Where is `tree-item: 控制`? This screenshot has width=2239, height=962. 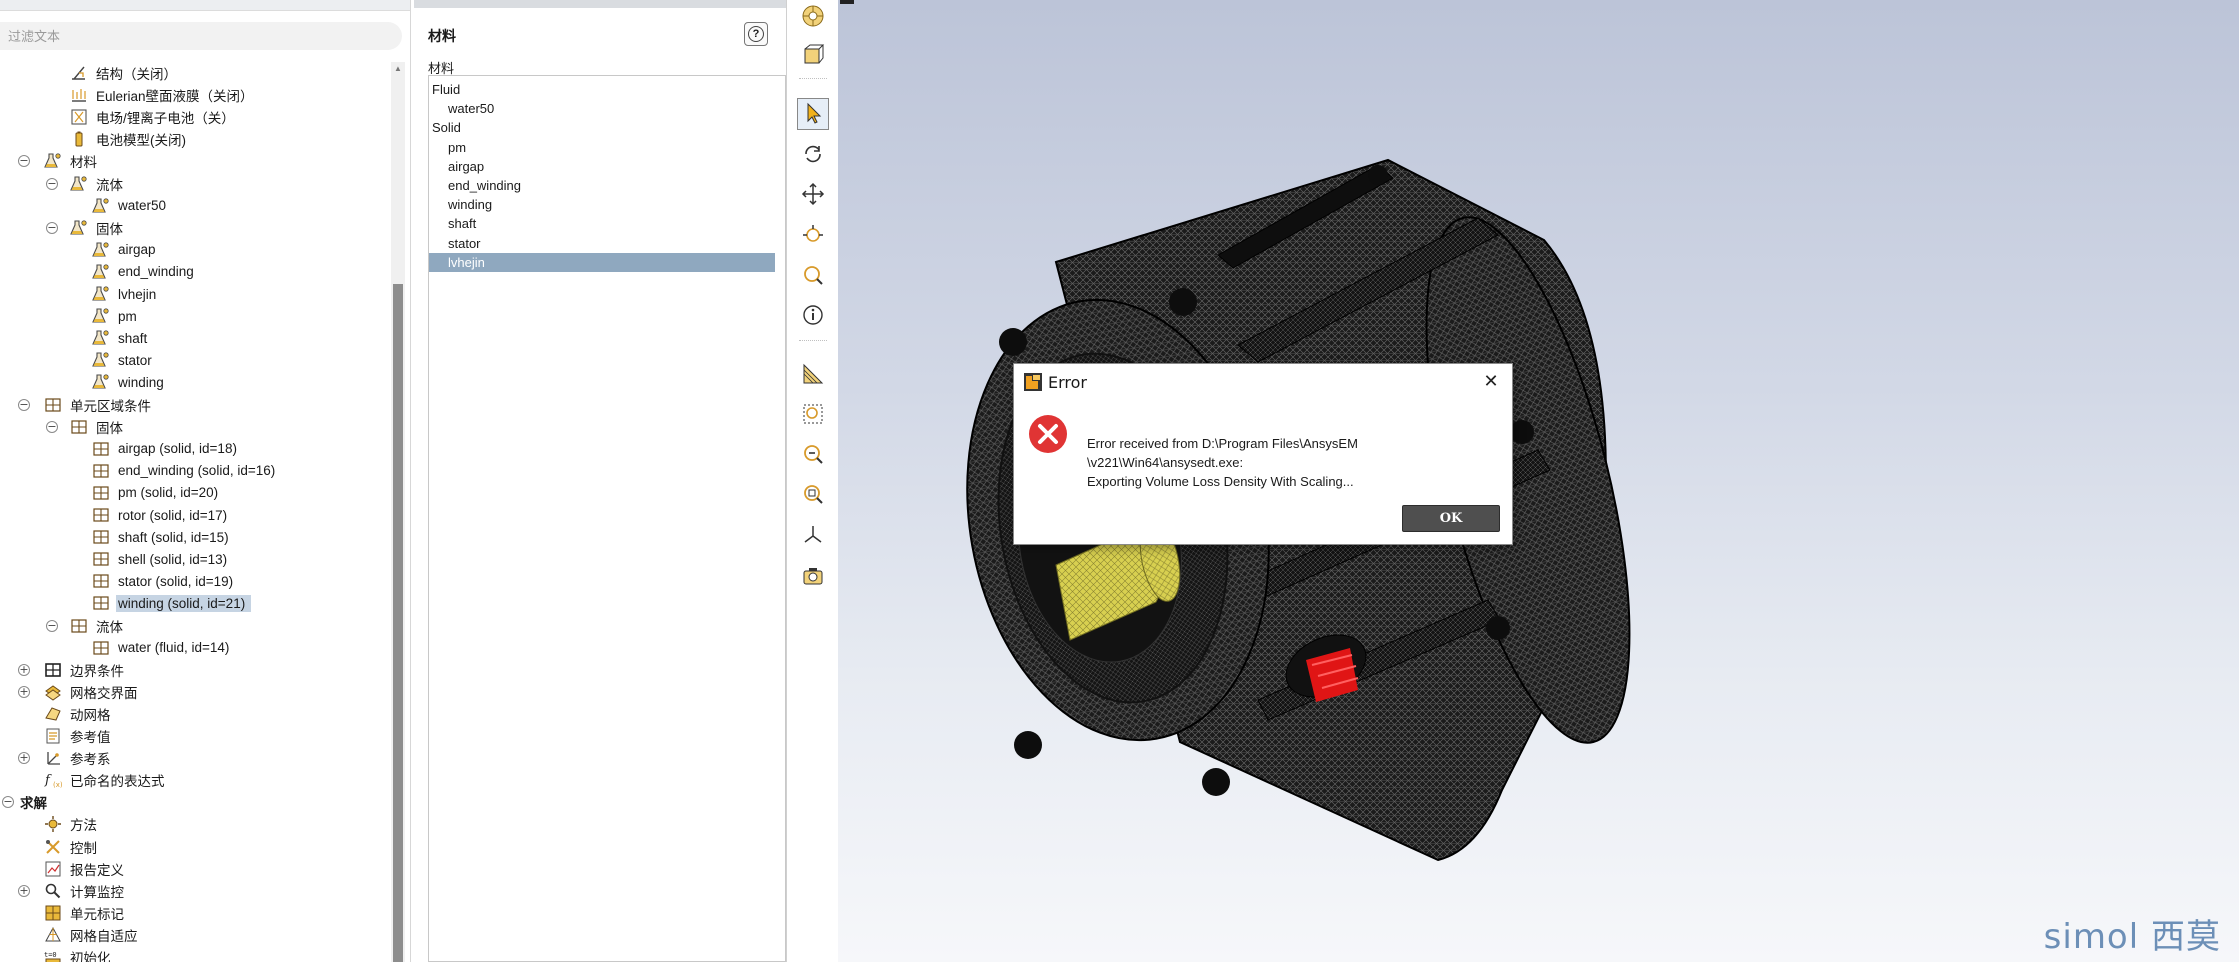
tree-item: 控制 is located at coordinates (71, 847).